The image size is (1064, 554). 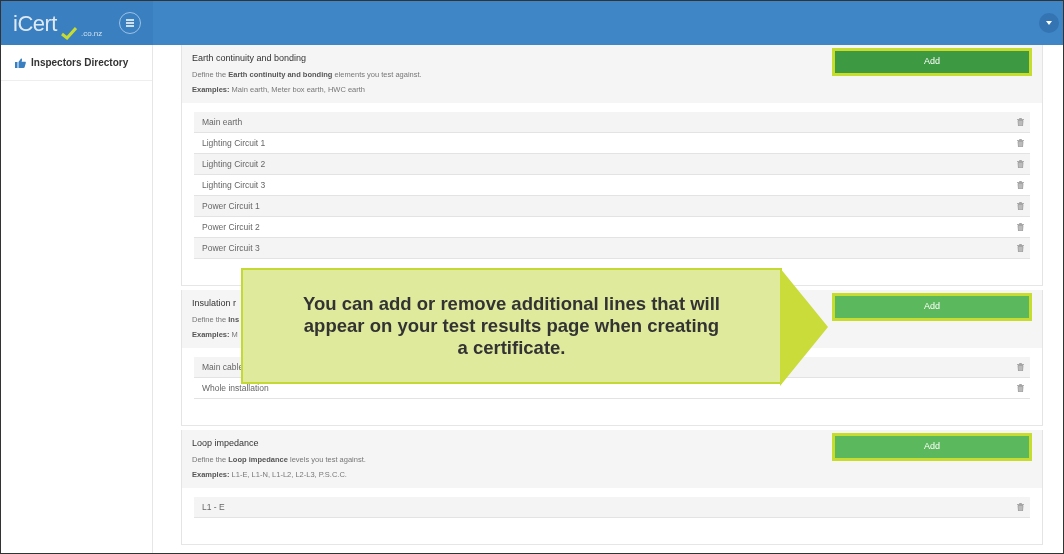 I want to click on list-item-label: Lighting Circuit 1, so click(x=234, y=143).